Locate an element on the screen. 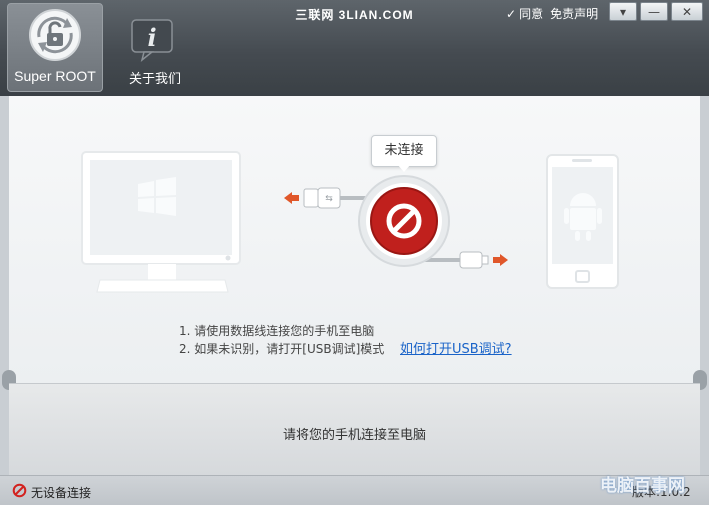  connection-status-button is located at coordinates (404, 221).